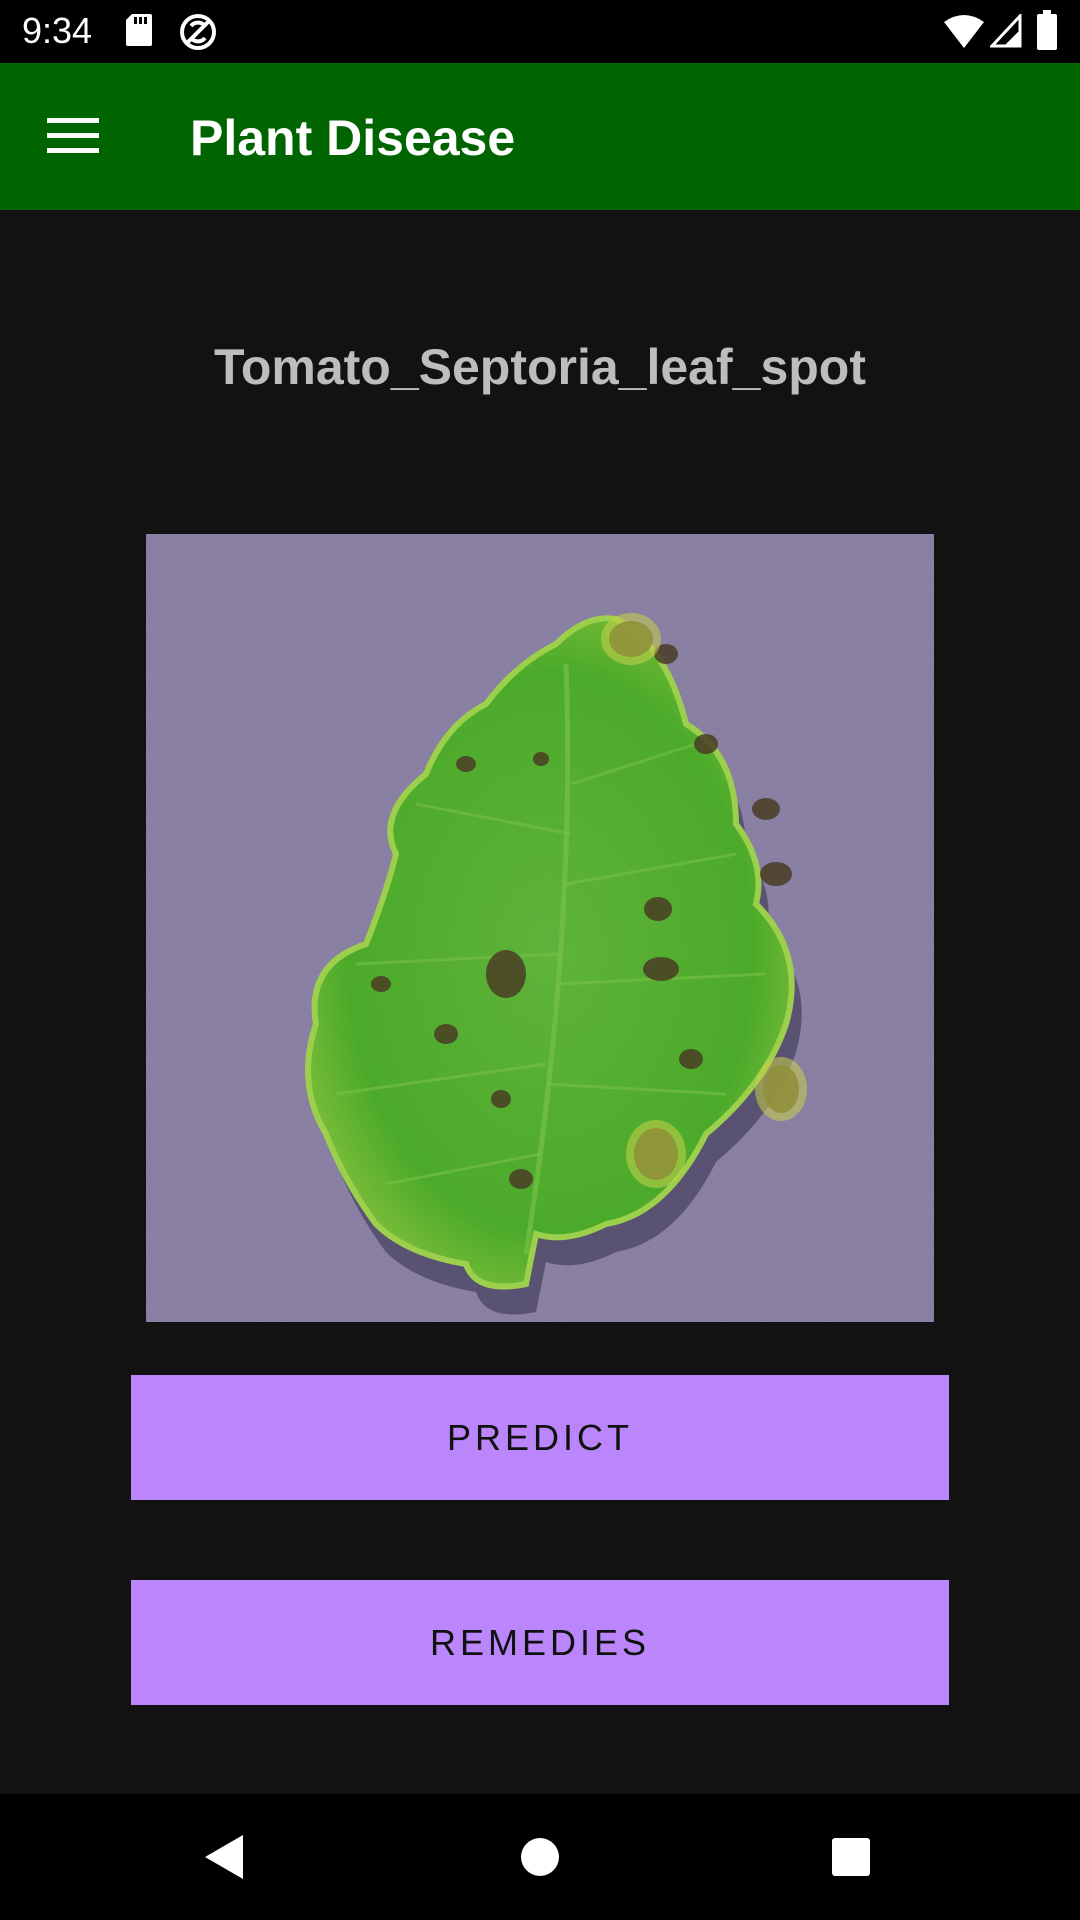  I want to click on app-bar: Plant Disease, so click(540, 136).